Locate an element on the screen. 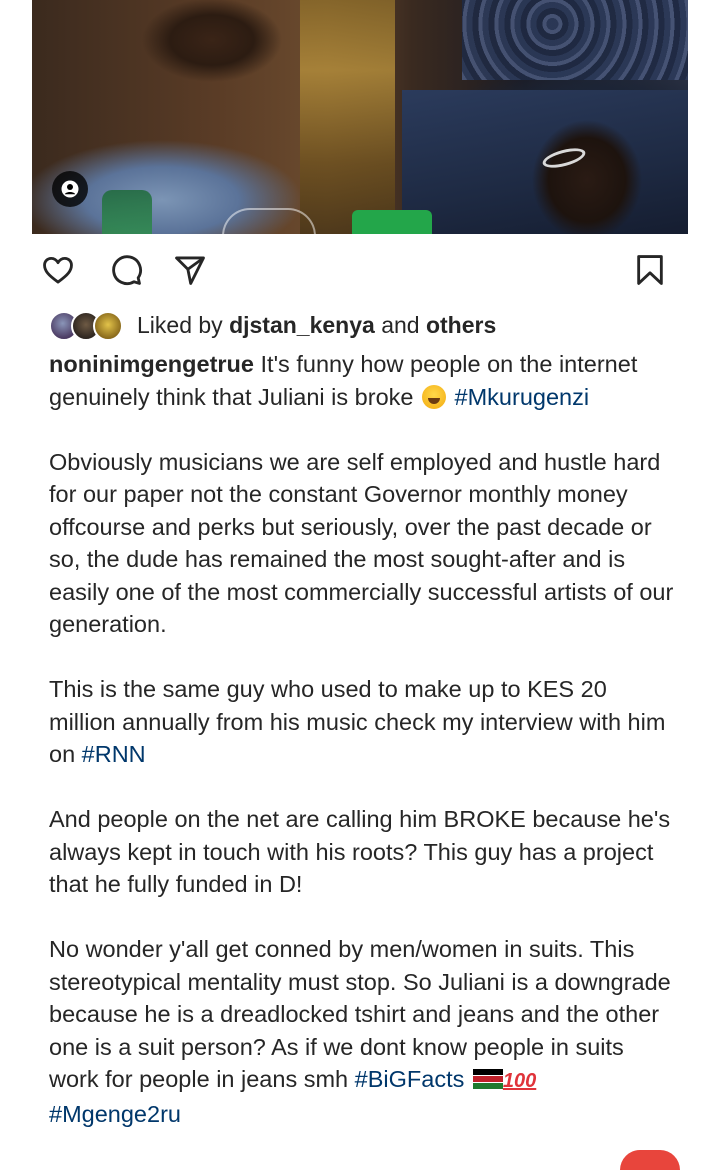 The width and height of the screenshot is (720, 1170). floating-action-edge is located at coordinates (650, 1160).